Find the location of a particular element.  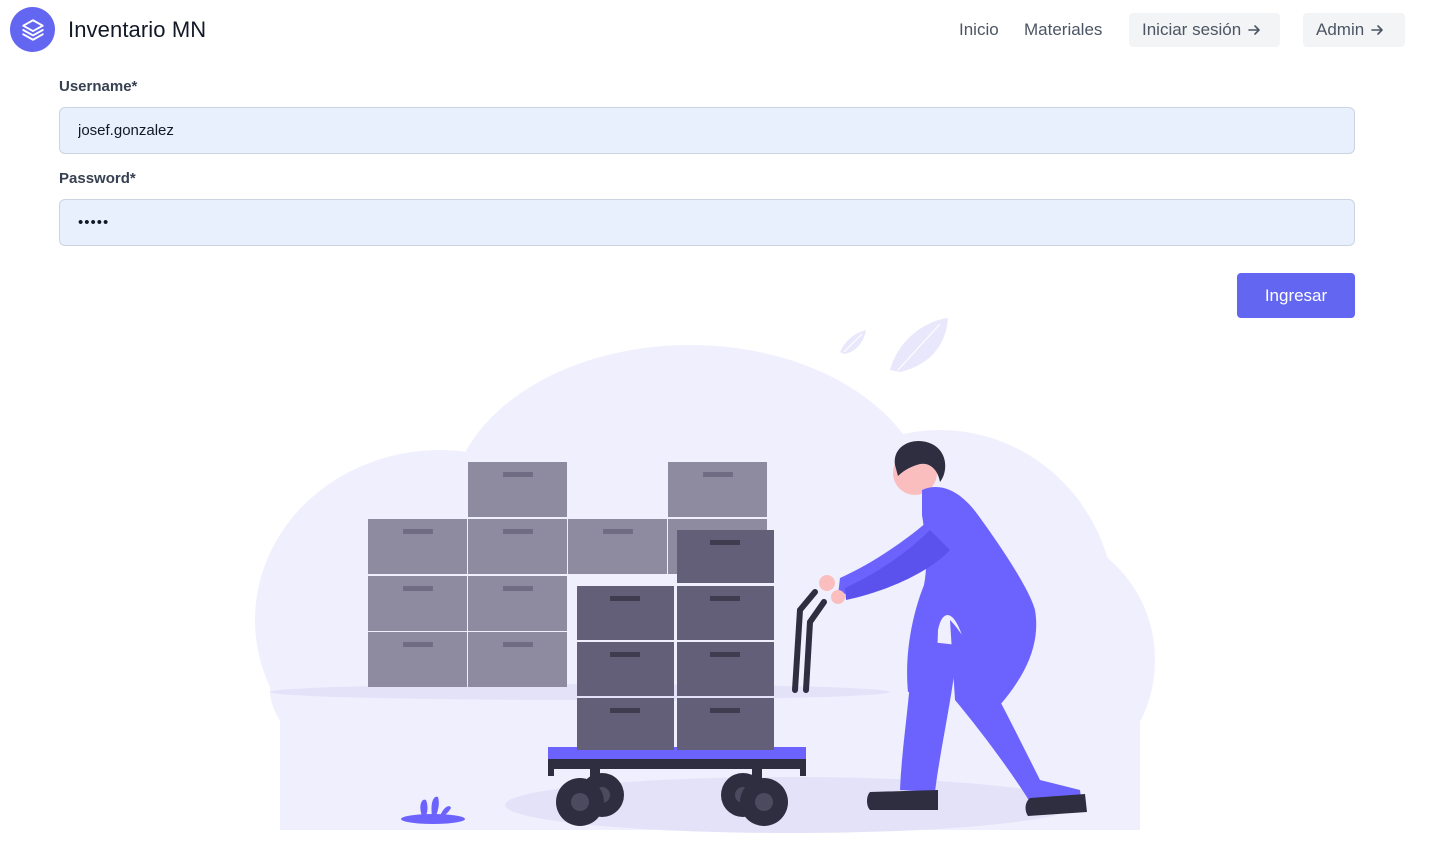

admin-nav-label: Admin is located at coordinates (1340, 29).